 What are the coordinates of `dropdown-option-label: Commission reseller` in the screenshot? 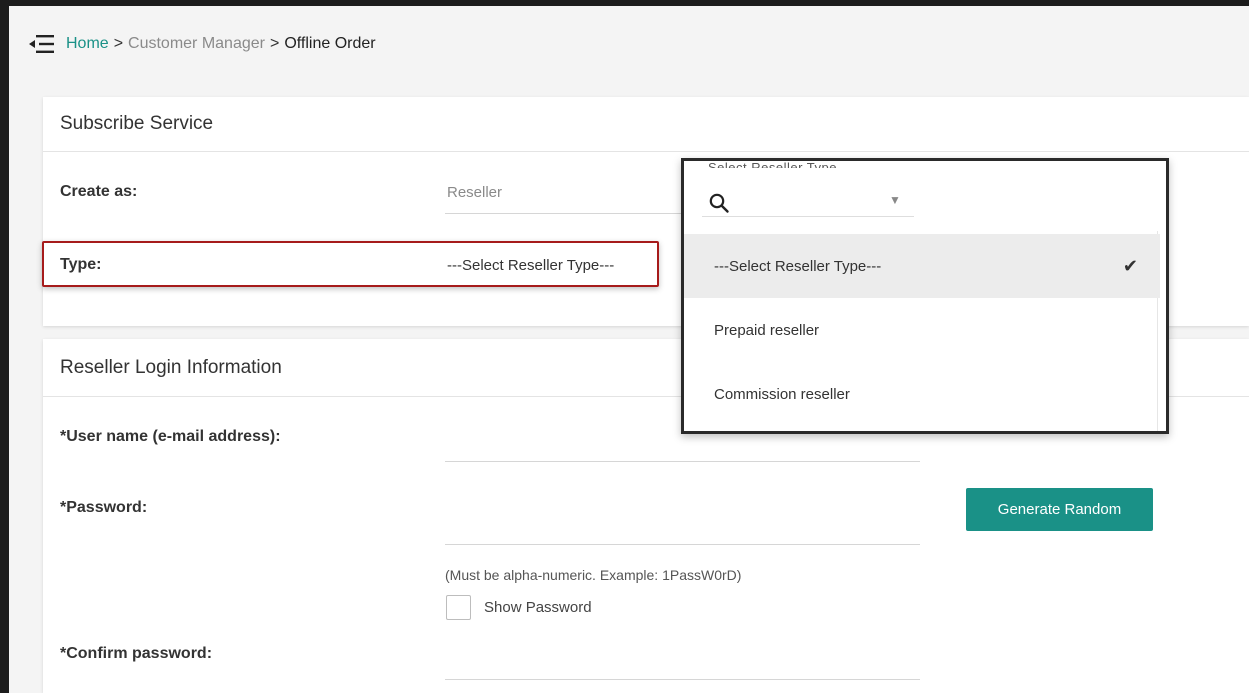 It's located at (782, 394).